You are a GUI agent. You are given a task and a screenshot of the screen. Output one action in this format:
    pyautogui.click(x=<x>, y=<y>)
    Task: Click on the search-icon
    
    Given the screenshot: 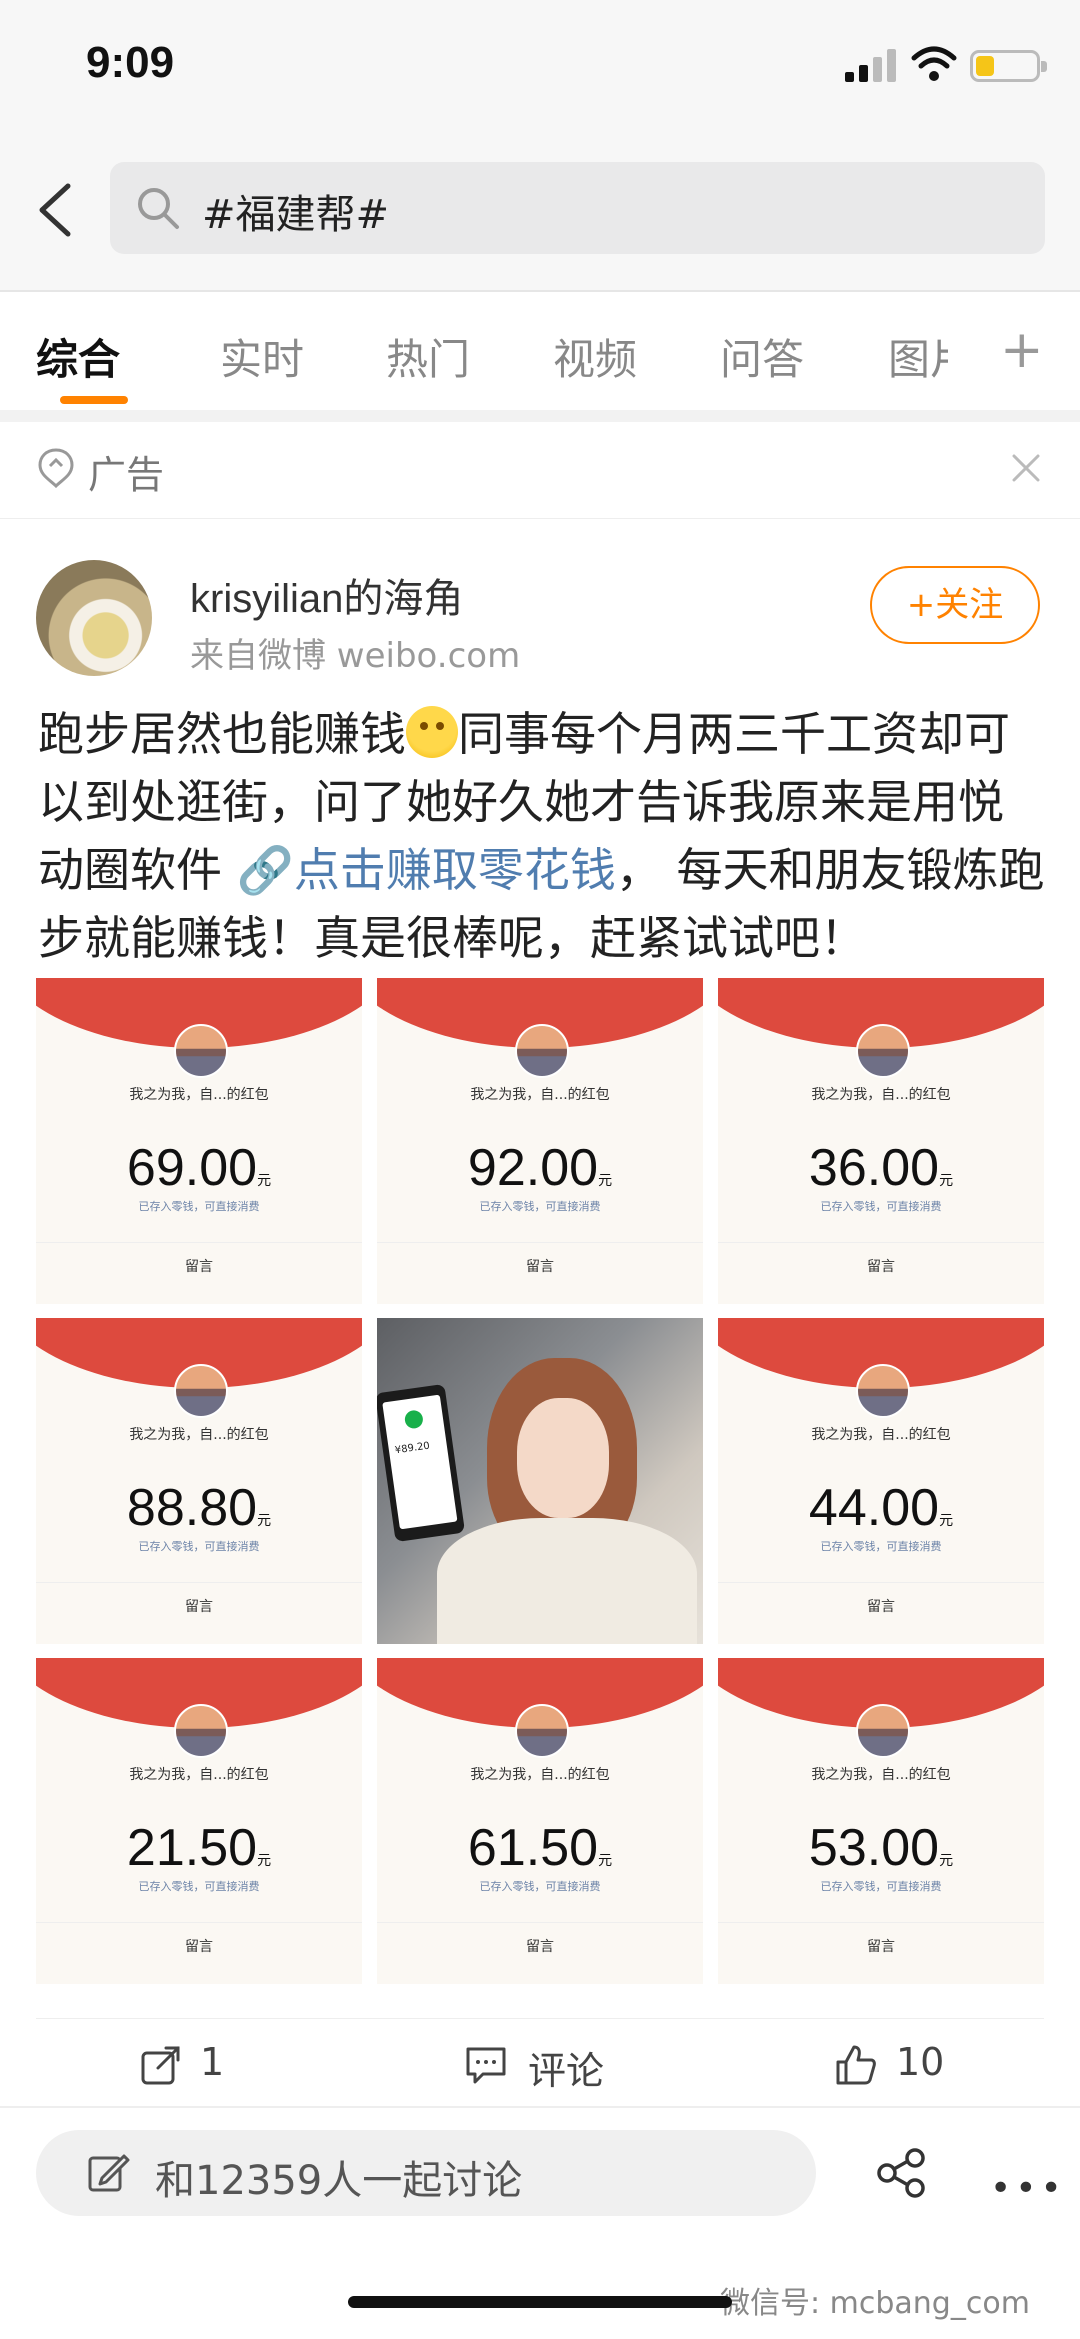 What is the action you would take?
    pyautogui.click(x=158, y=208)
    